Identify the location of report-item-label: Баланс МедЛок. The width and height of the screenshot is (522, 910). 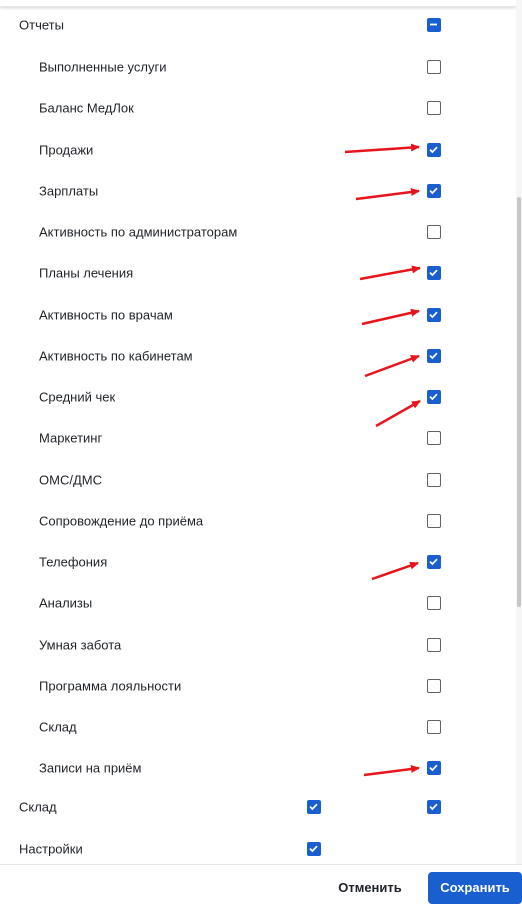
(86, 108).